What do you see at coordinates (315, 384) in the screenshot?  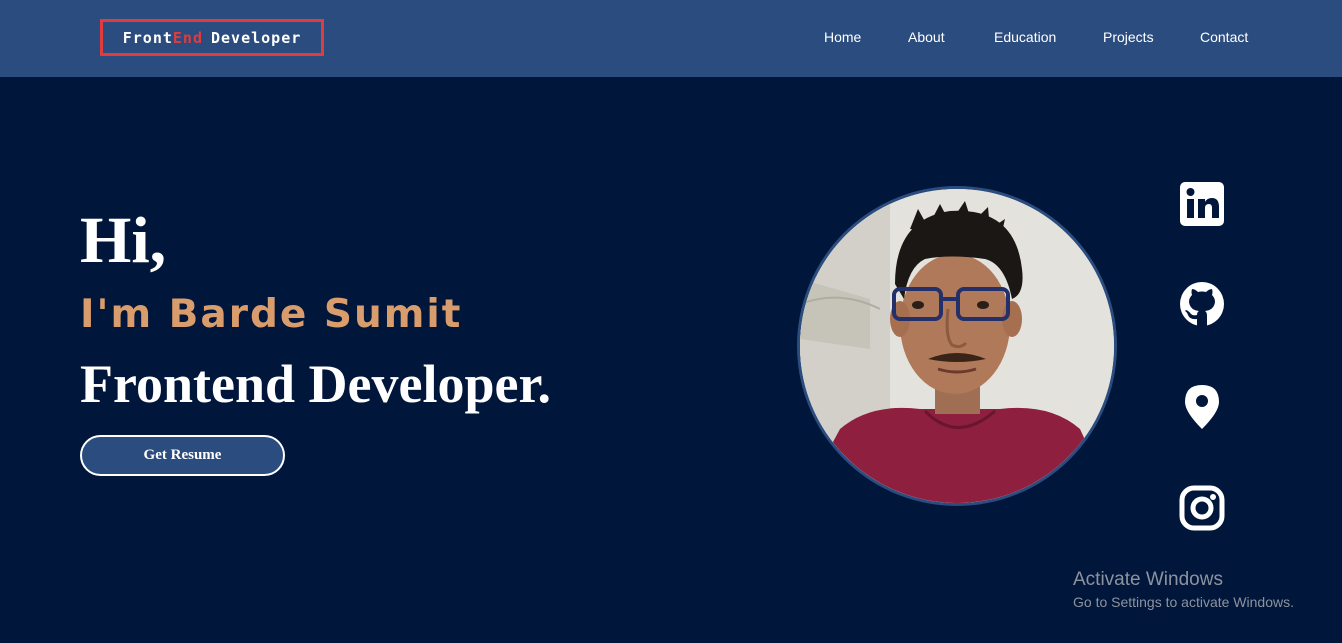 I see `hero-role: Frontend Developer.` at bounding box center [315, 384].